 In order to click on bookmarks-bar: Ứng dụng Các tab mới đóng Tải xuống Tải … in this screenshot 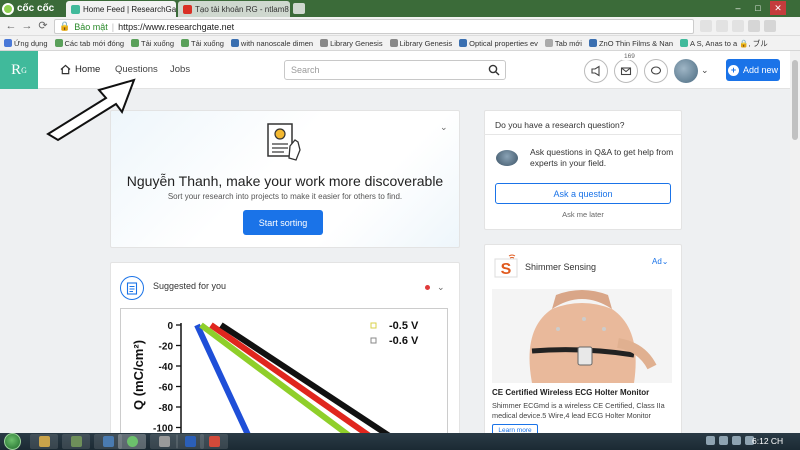, I will do `click(400, 43)`.